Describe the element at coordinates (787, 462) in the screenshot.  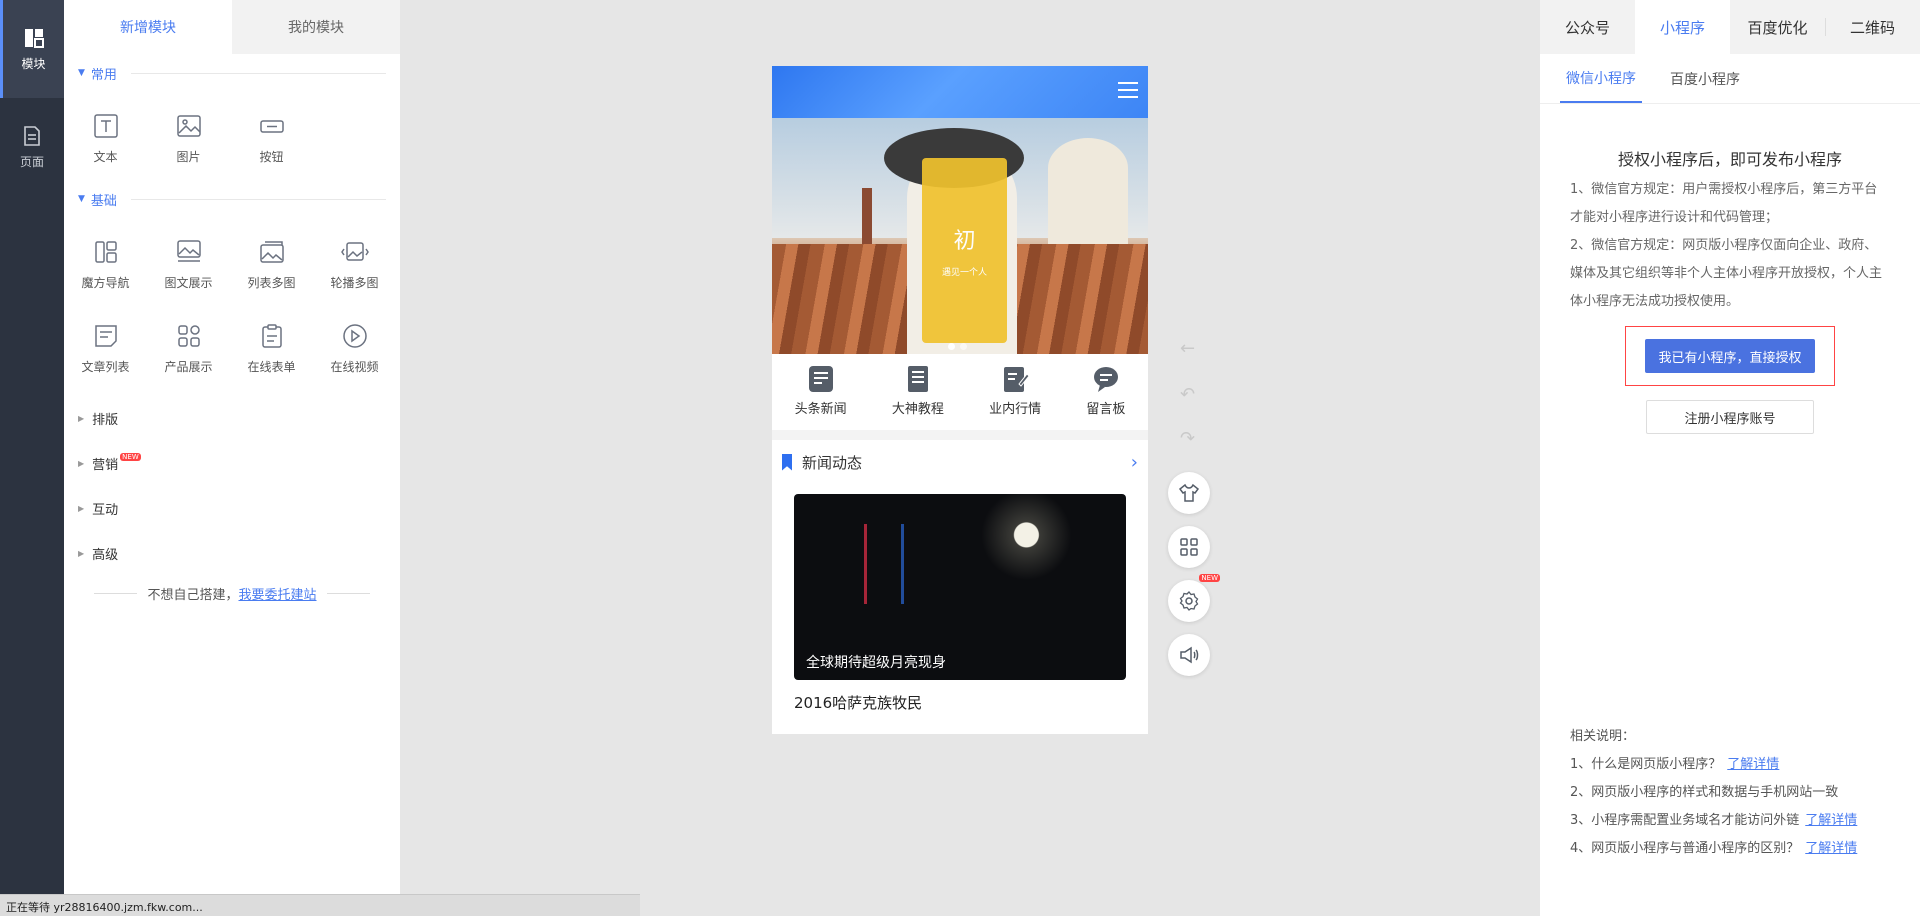
I see `bookmark-icon` at that location.